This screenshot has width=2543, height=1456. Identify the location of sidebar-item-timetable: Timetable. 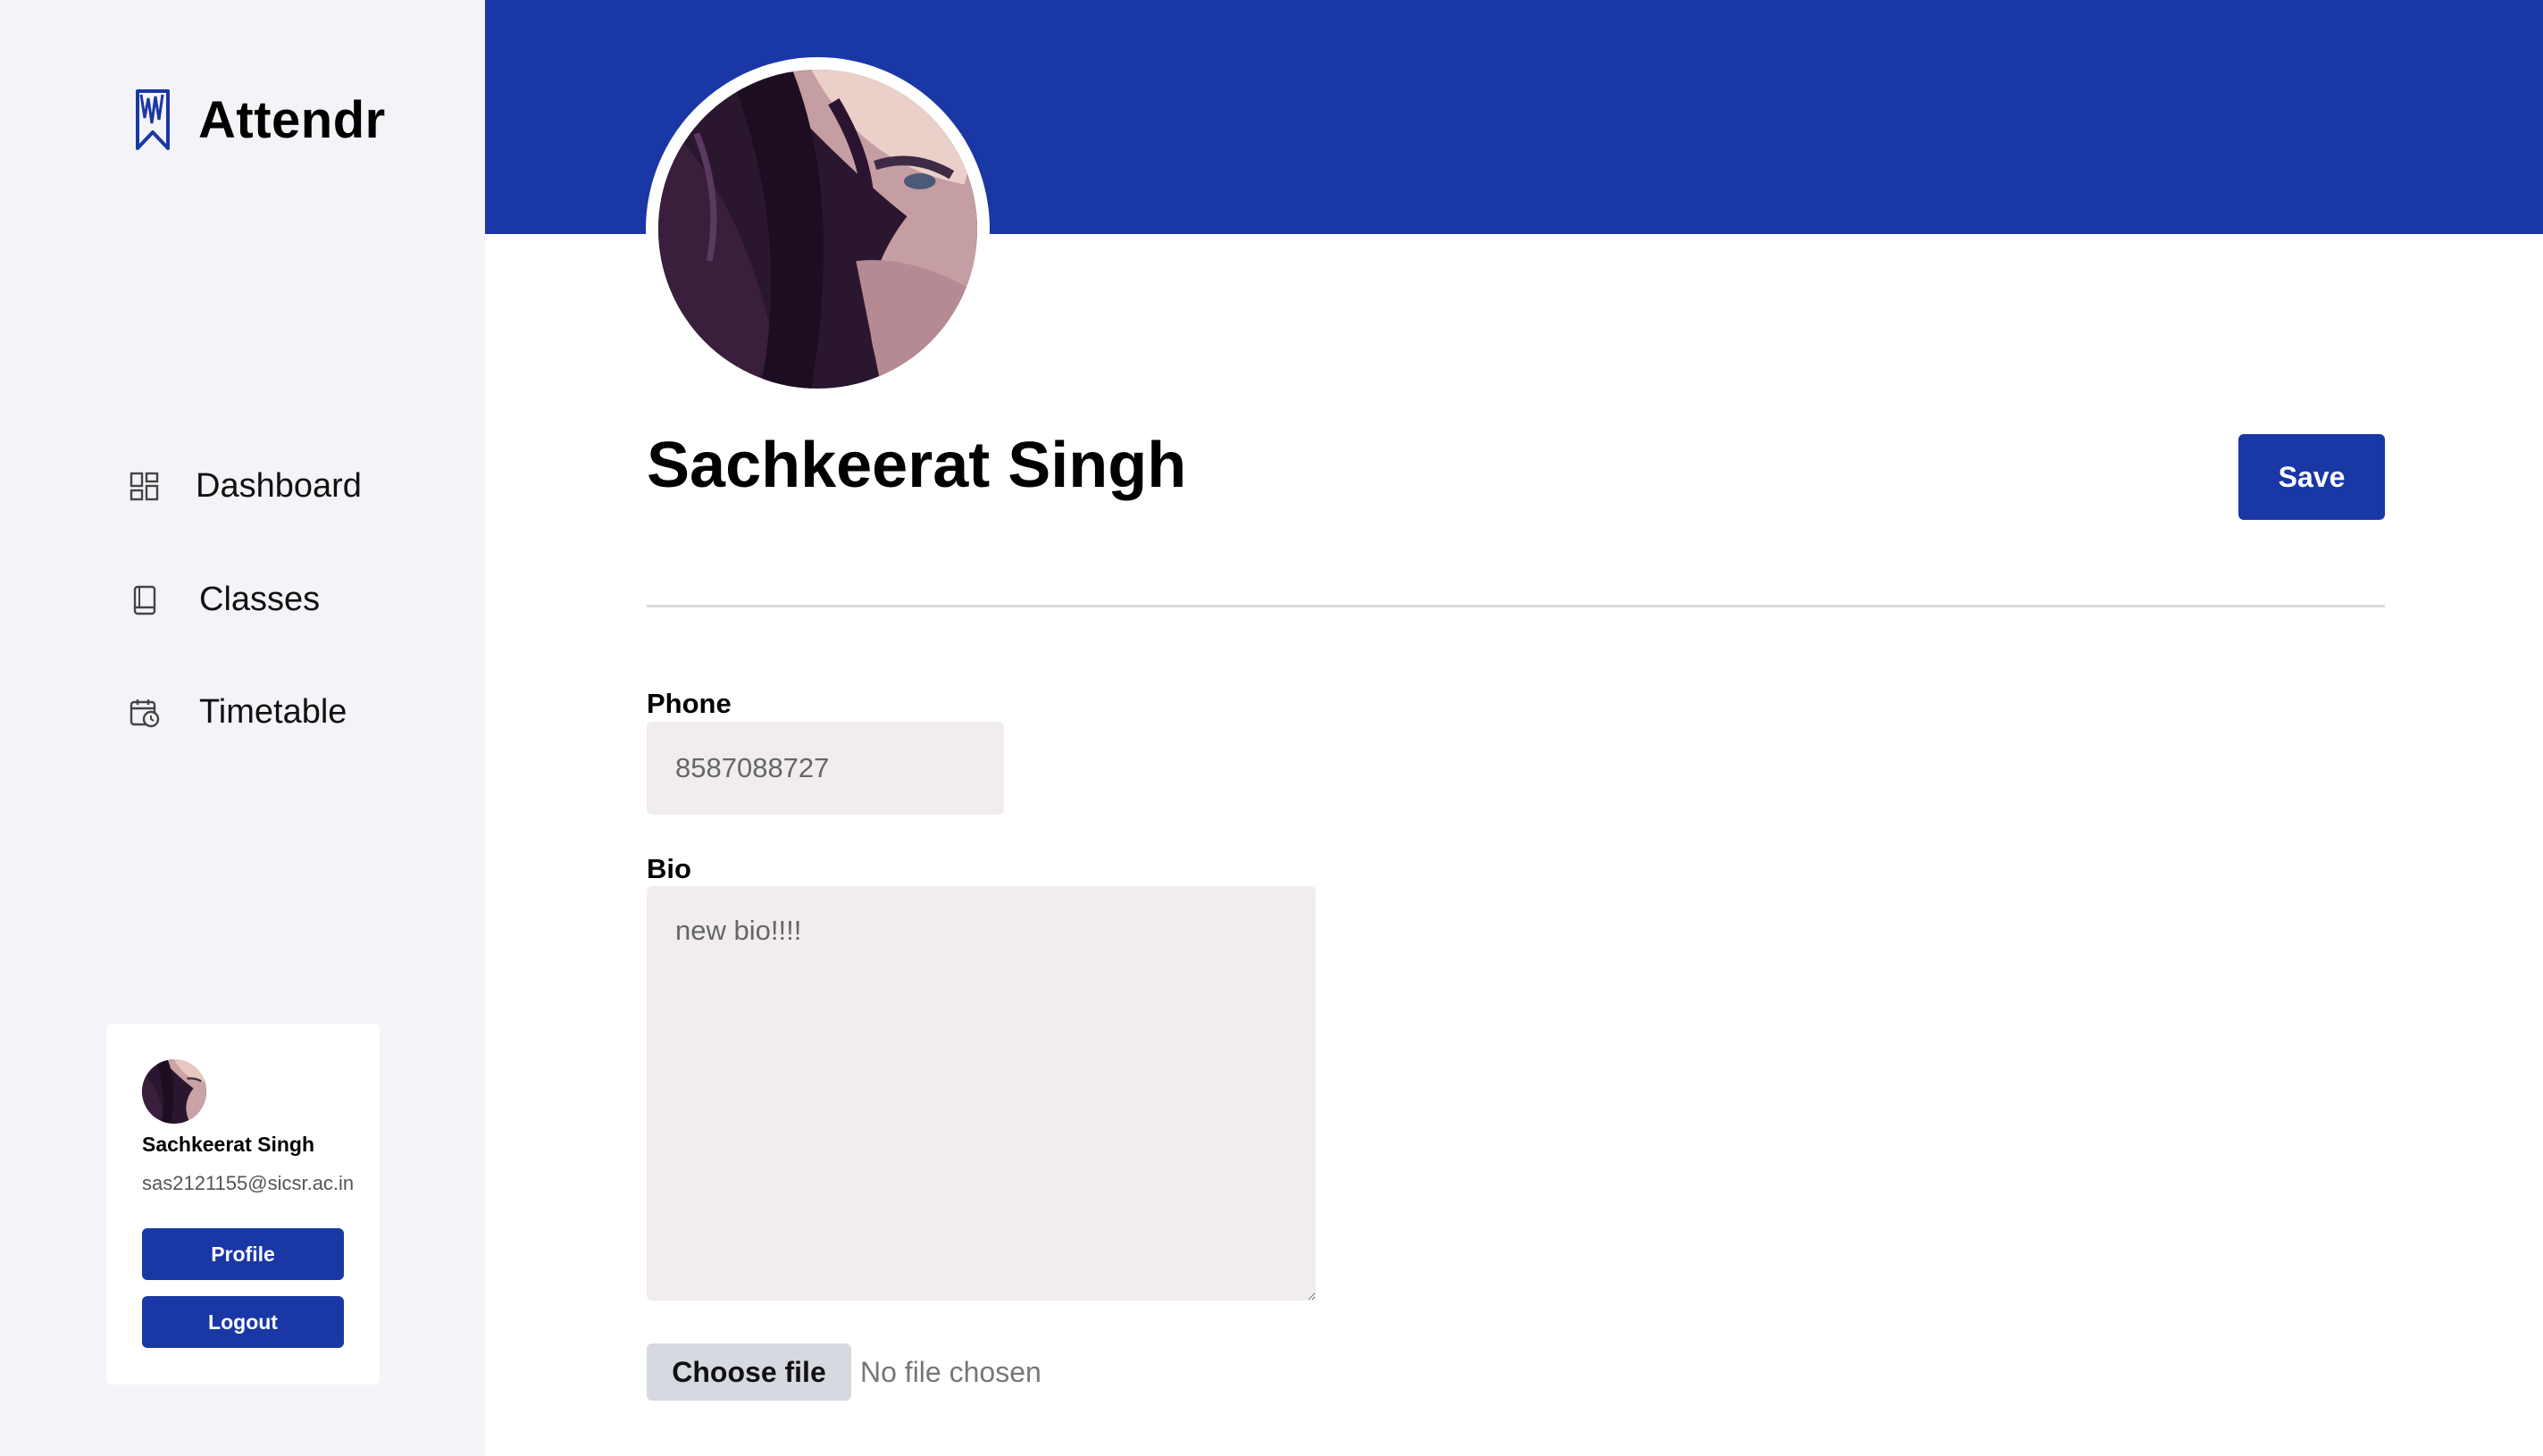
(238, 712).